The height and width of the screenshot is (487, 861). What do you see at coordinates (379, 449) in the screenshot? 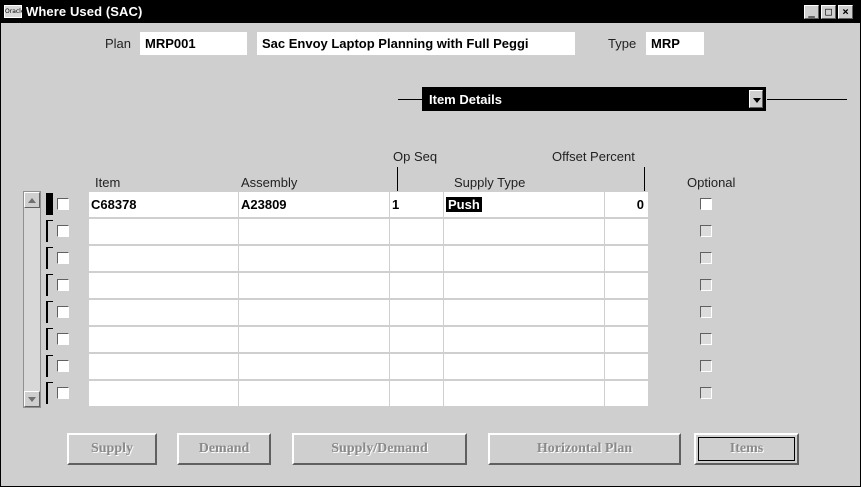
I see `supply-demand-button: Supply/Demand` at bounding box center [379, 449].